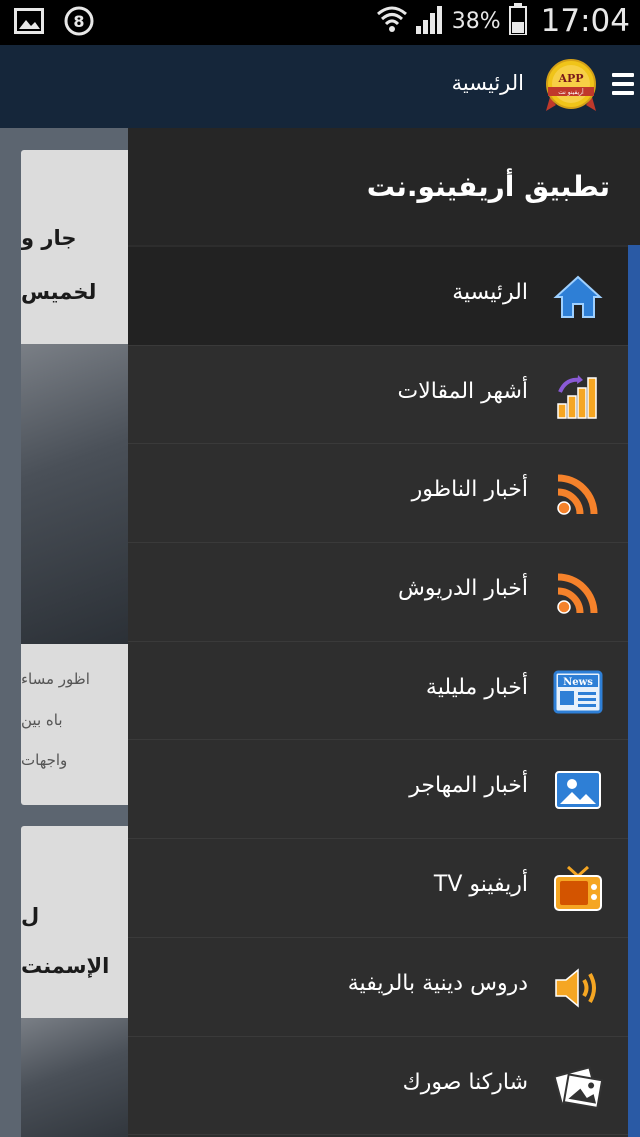  I want to click on menu-item-label: الرئيسية, so click(490, 292).